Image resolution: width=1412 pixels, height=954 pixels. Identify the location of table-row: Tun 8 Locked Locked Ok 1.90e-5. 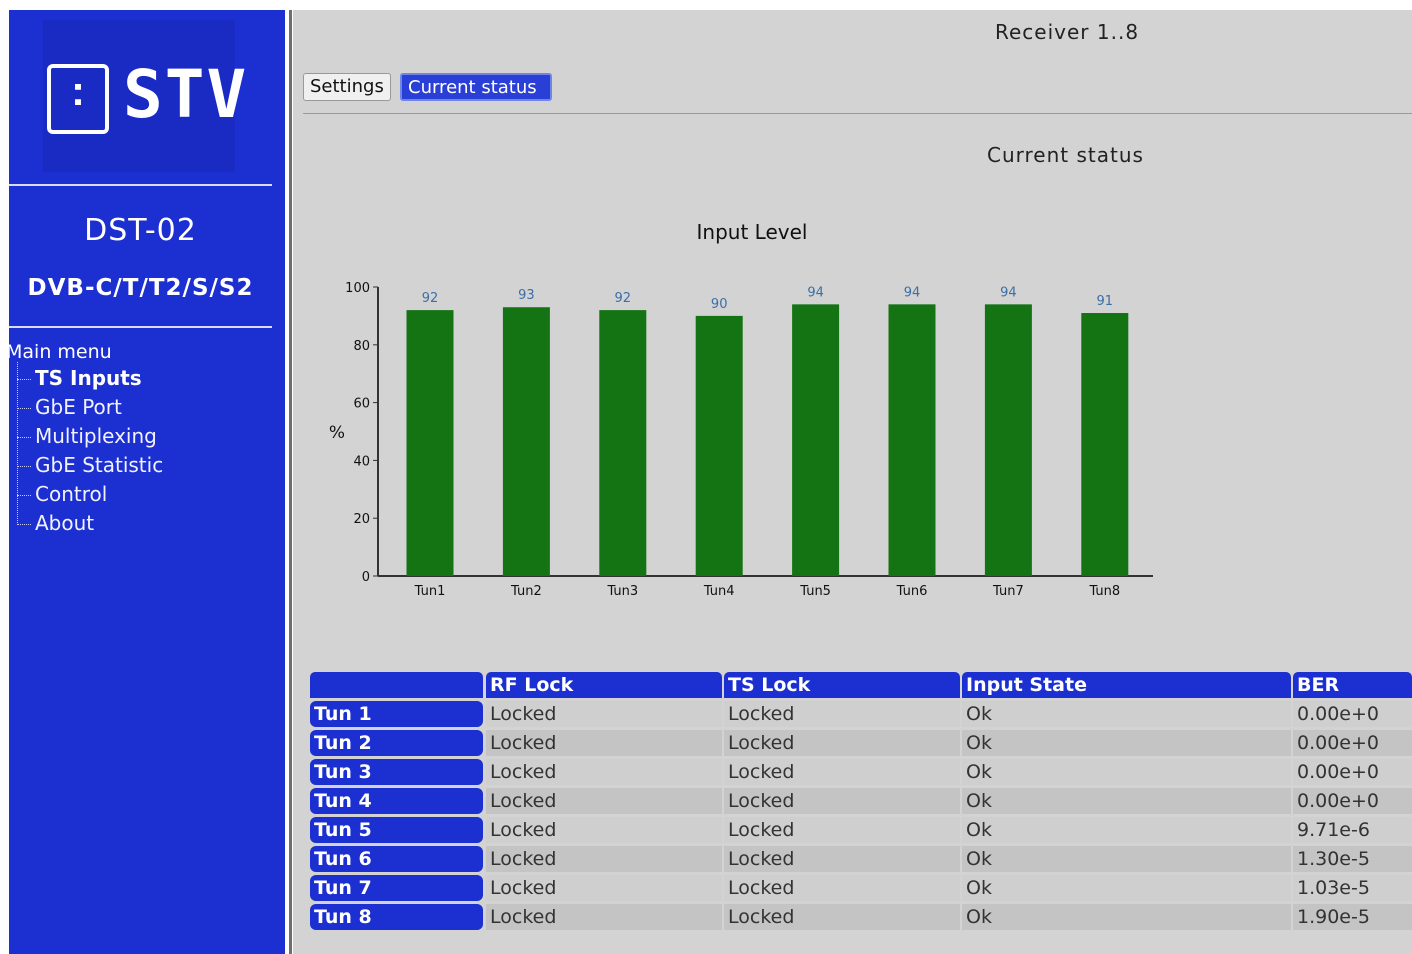
(861, 917).